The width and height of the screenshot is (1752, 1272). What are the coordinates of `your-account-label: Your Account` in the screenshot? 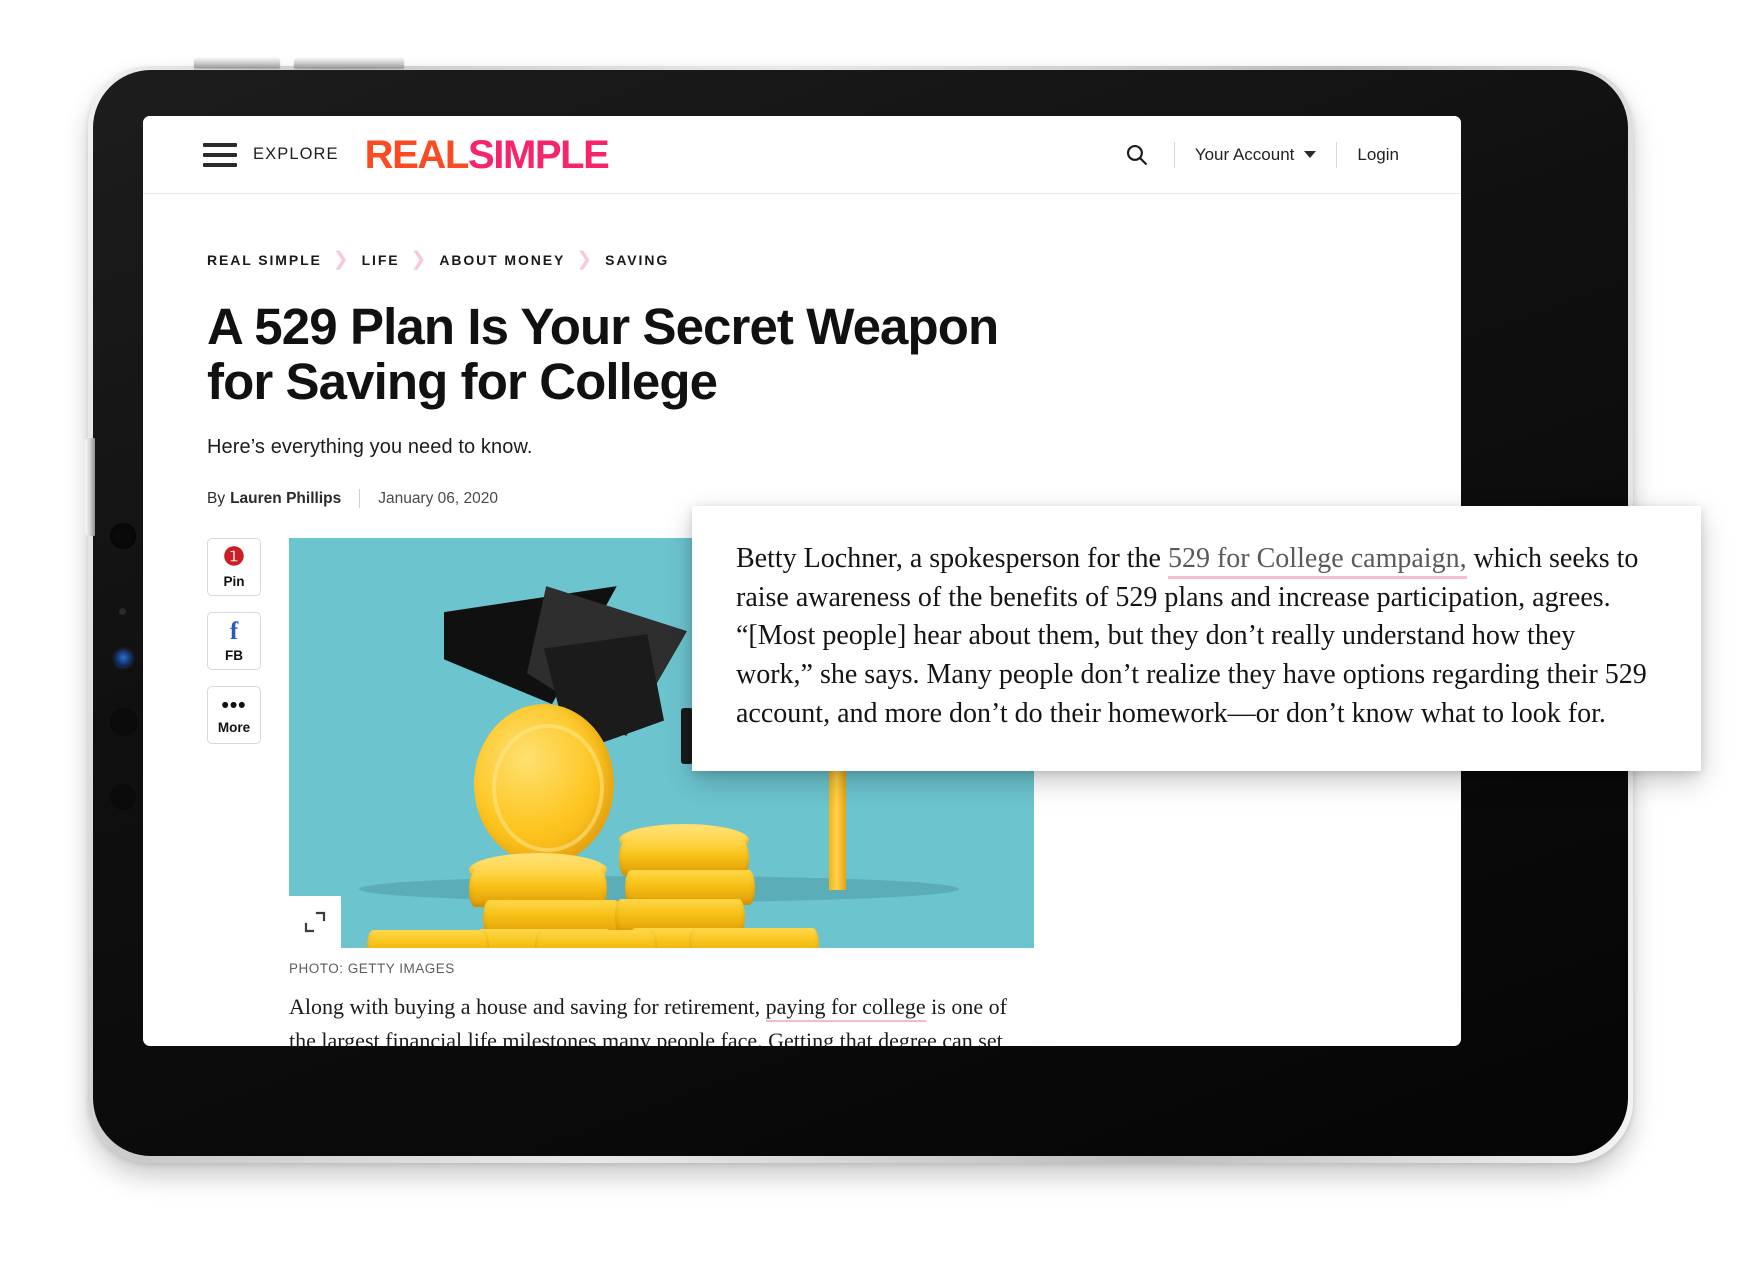 It's located at (1244, 154).